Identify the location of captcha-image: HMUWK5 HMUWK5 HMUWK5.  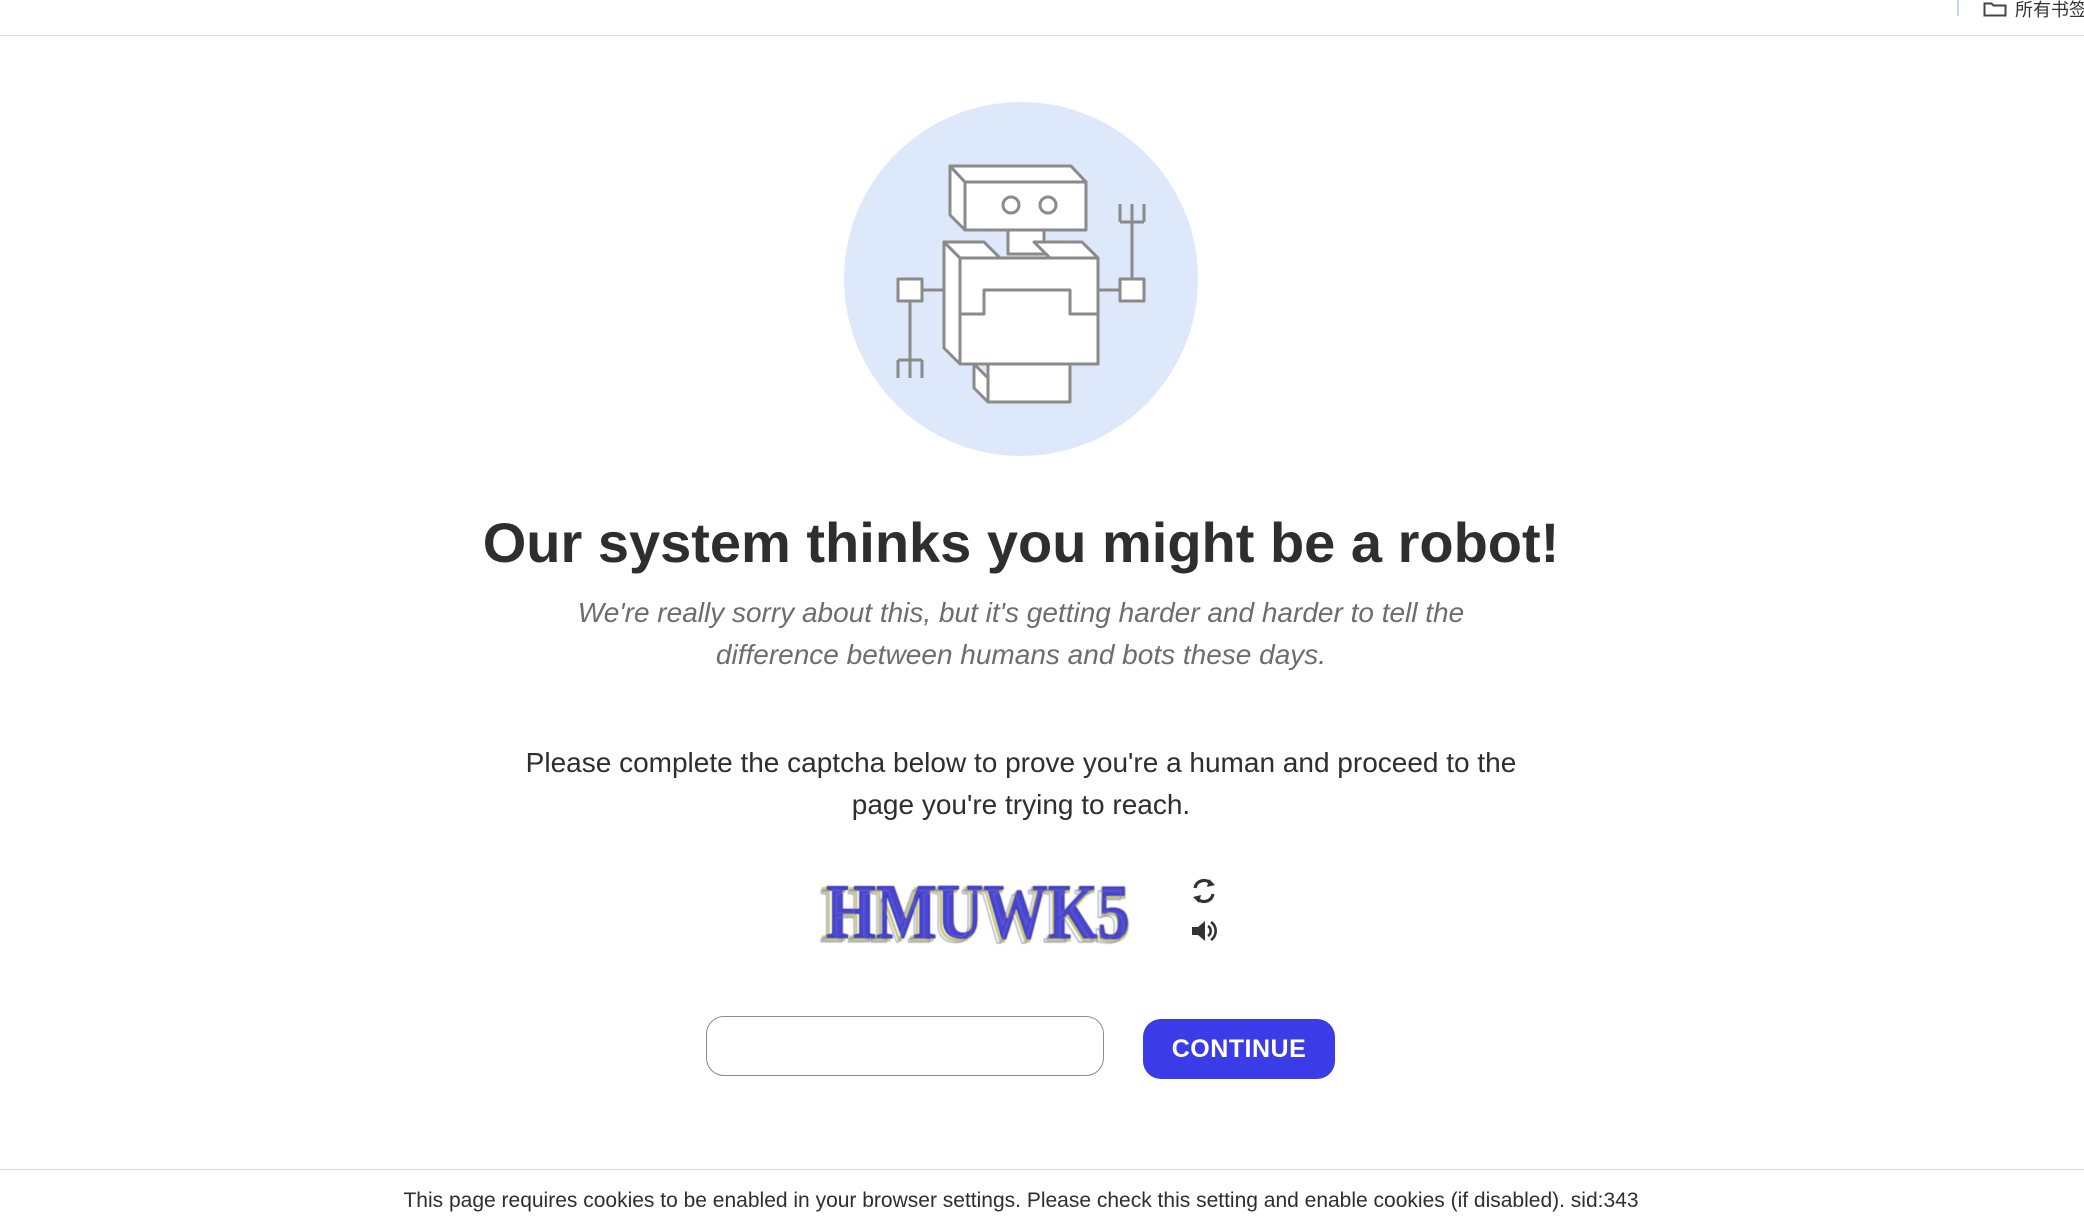
(978, 910).